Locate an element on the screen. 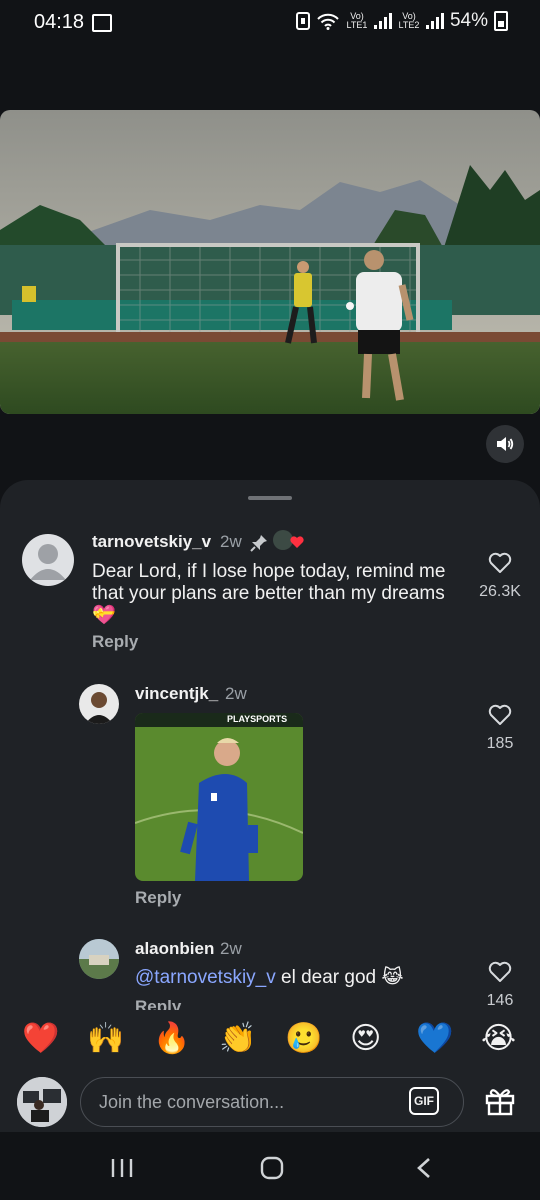 The height and width of the screenshot is (1200, 540). status-icons: Vo) LTE1 Vo) LTE2 54% is located at coordinates (401, 21).